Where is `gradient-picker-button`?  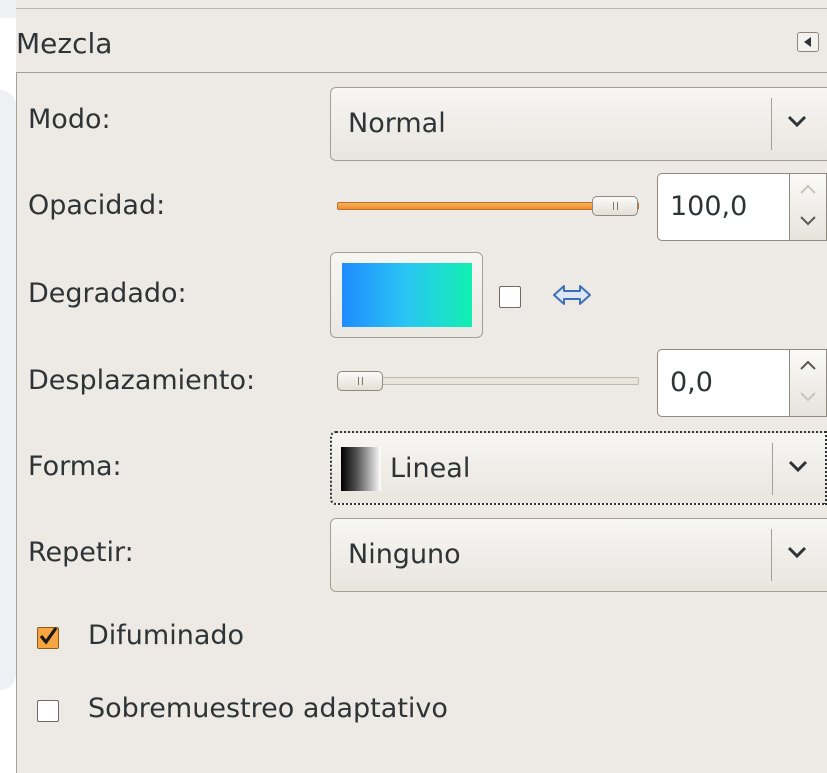 gradient-picker-button is located at coordinates (406, 295).